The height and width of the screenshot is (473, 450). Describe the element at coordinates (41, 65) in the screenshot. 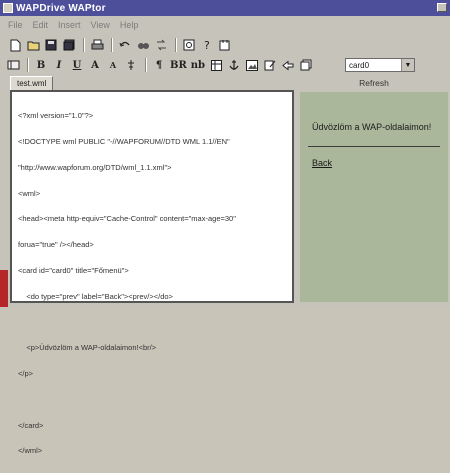

I see `bold-button: B` at that location.